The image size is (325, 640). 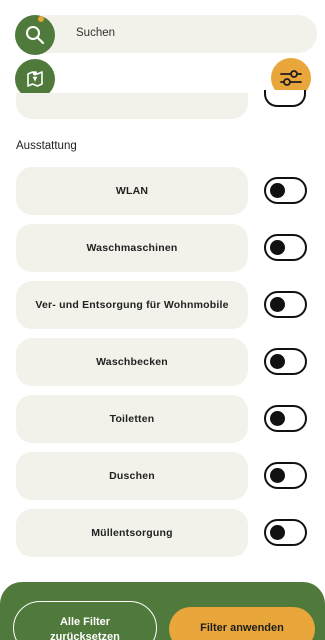 I want to click on apply-filters-button: Filter anwenden, so click(x=242, y=623).